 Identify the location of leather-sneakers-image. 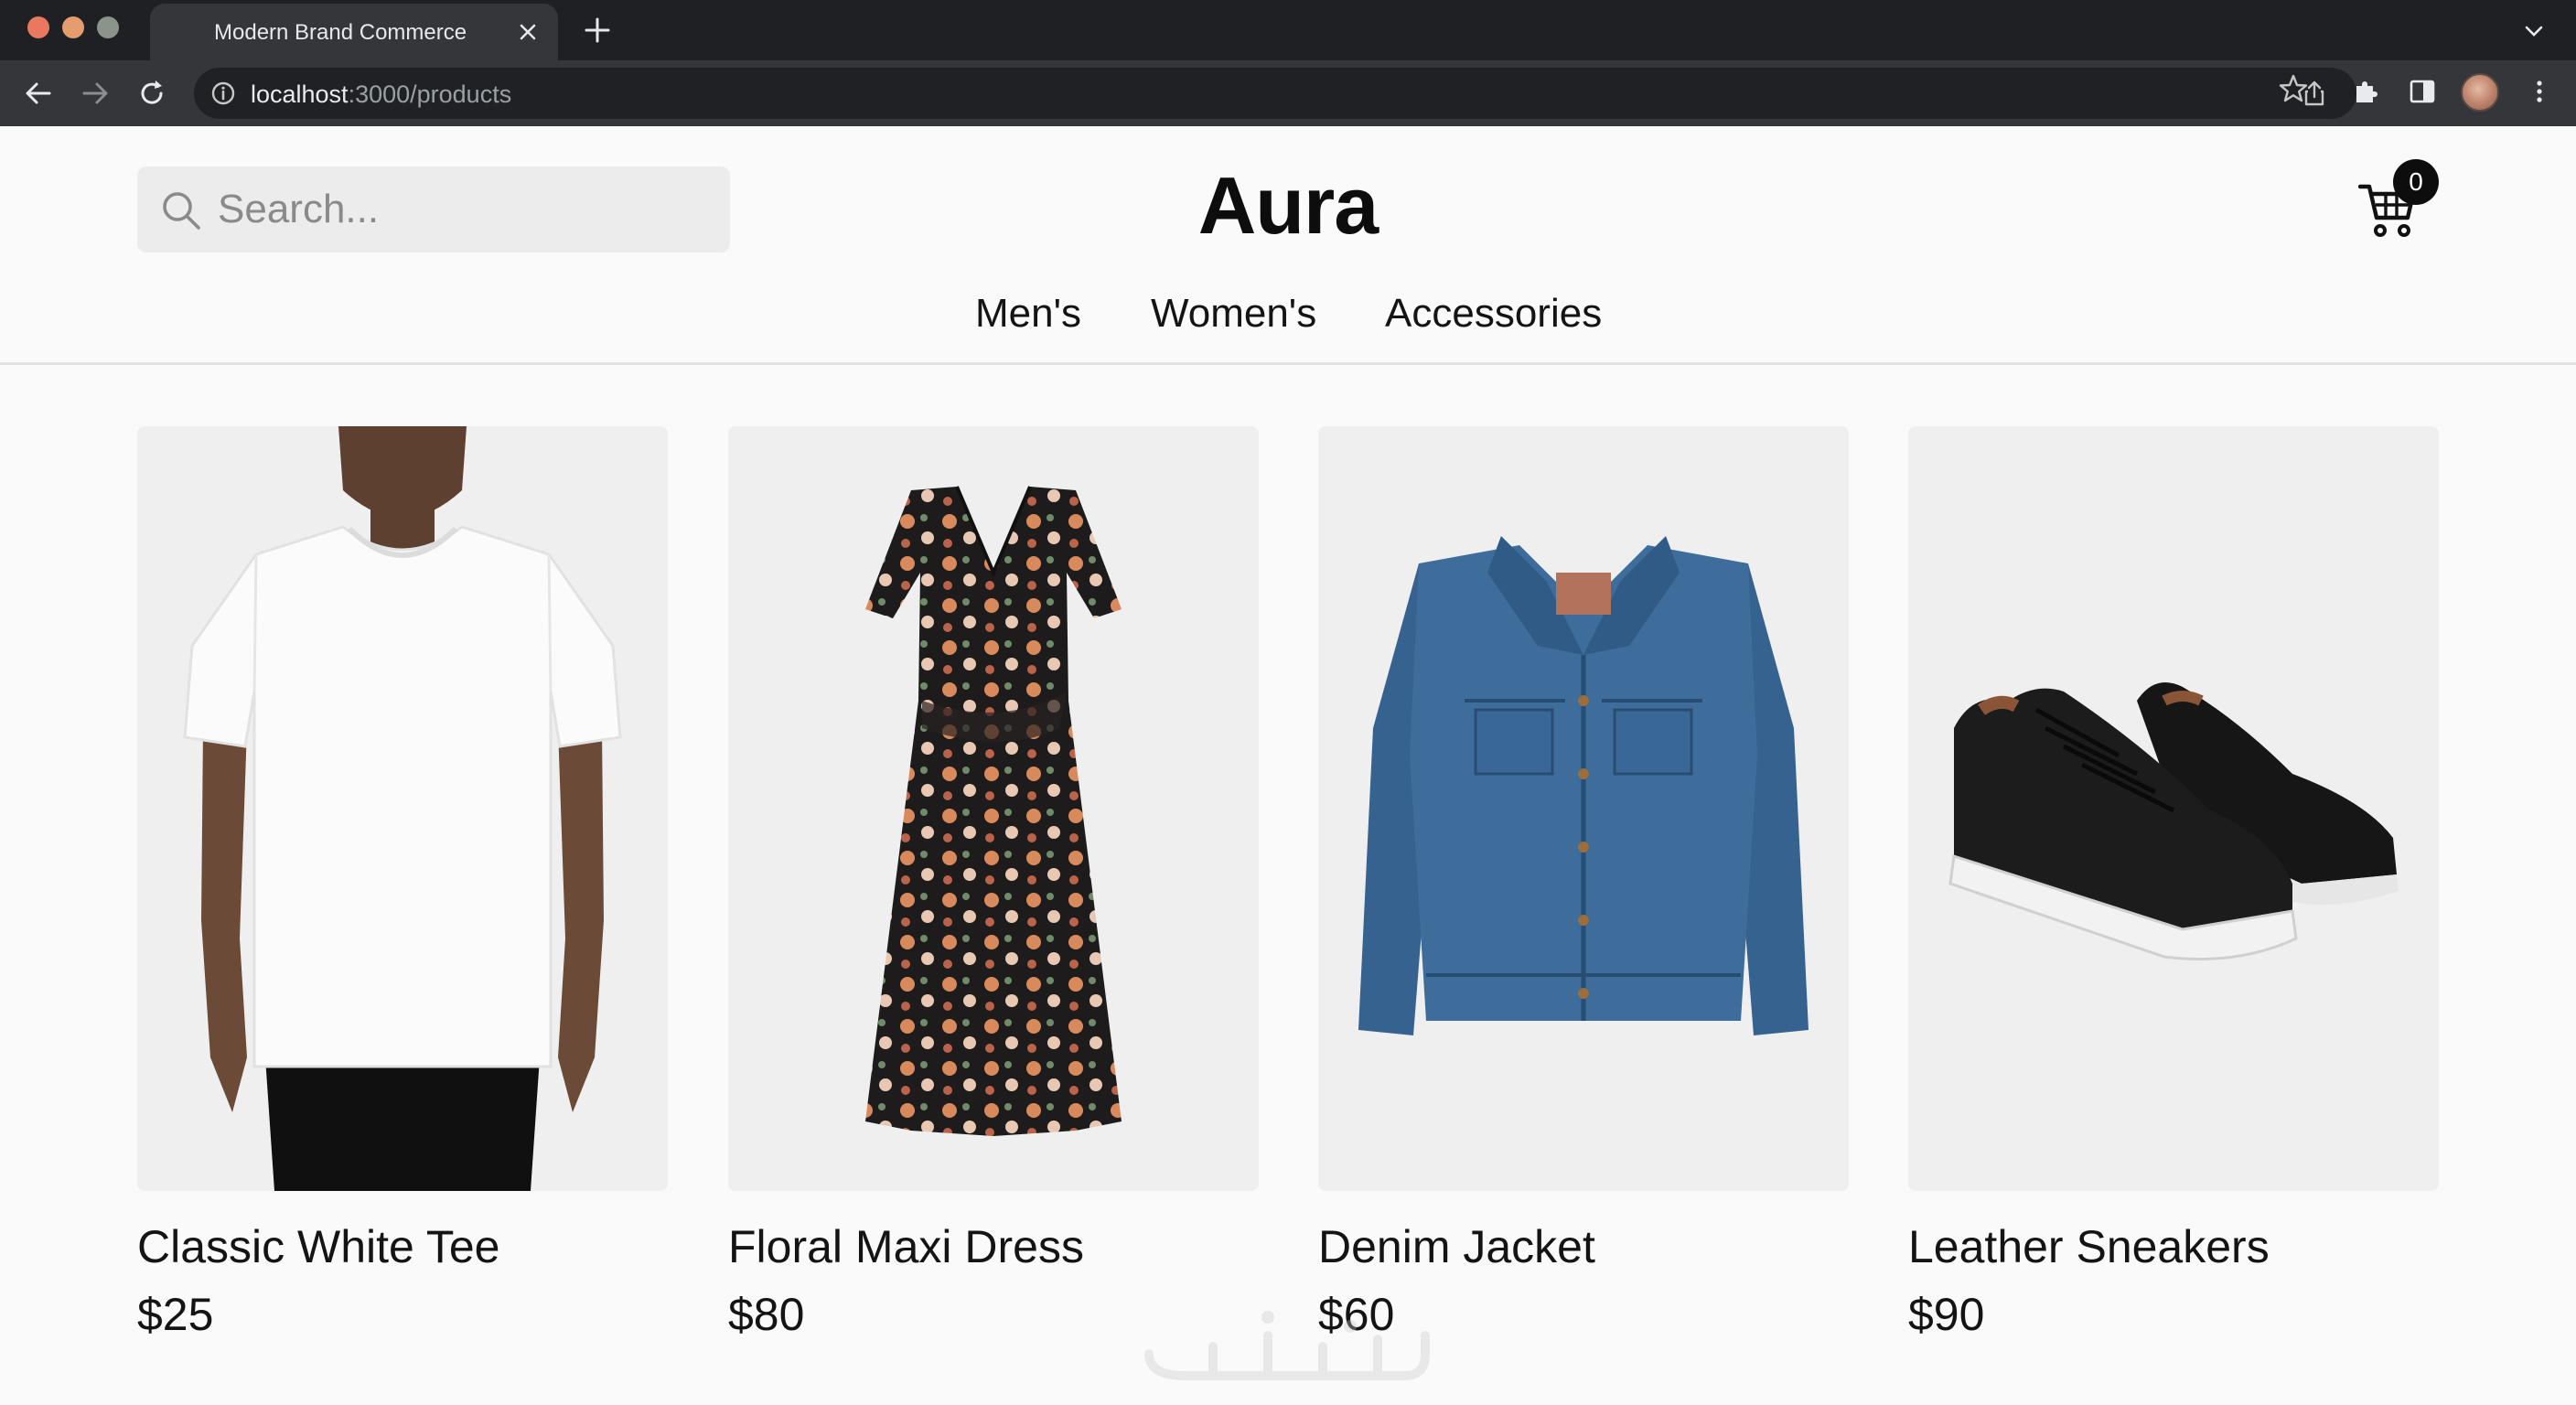
(2173, 808).